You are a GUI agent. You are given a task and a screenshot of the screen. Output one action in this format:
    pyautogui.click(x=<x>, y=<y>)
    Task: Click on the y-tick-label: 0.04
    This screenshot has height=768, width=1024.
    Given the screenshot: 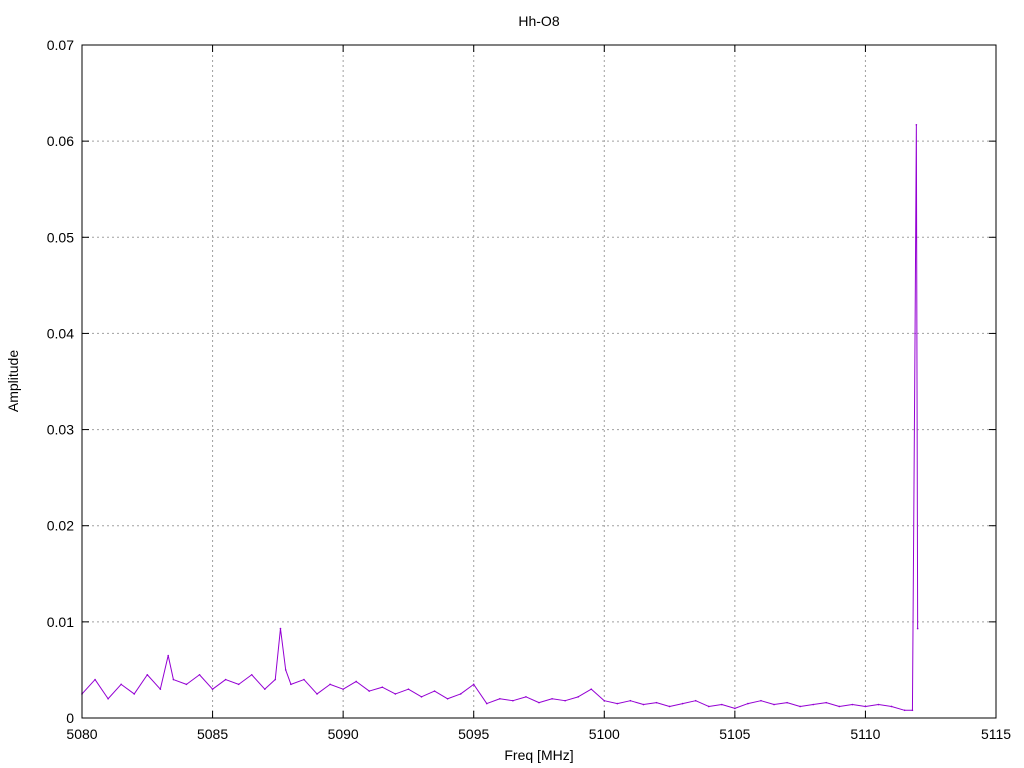 What is the action you would take?
    pyautogui.click(x=60, y=333)
    